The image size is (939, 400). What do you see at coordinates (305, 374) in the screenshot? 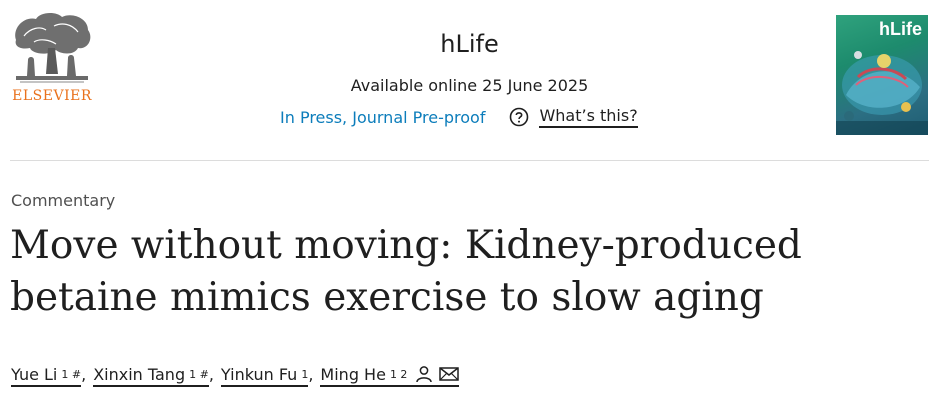
I see `author-affiliation: 1` at bounding box center [305, 374].